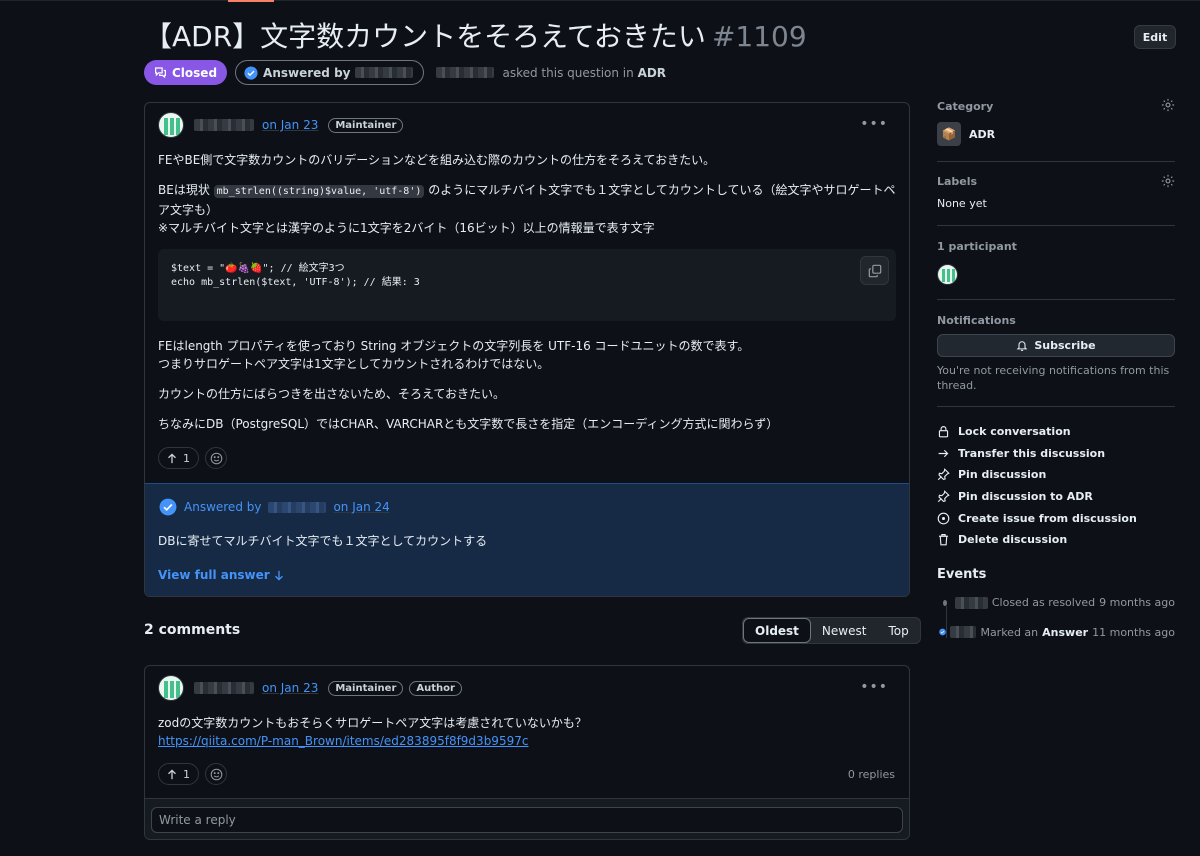  I want to click on sort-top: Top, so click(898, 630).